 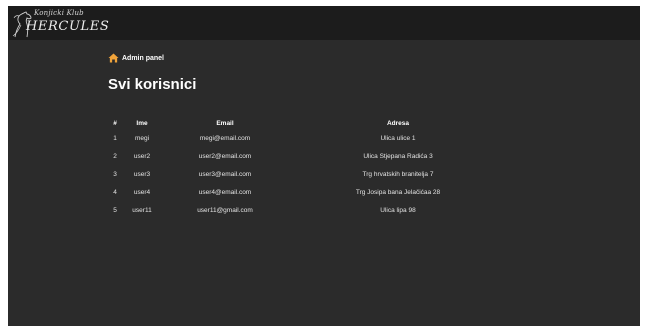 What do you see at coordinates (225, 192) in the screenshot?
I see `cell-email: user4@email.com` at bounding box center [225, 192].